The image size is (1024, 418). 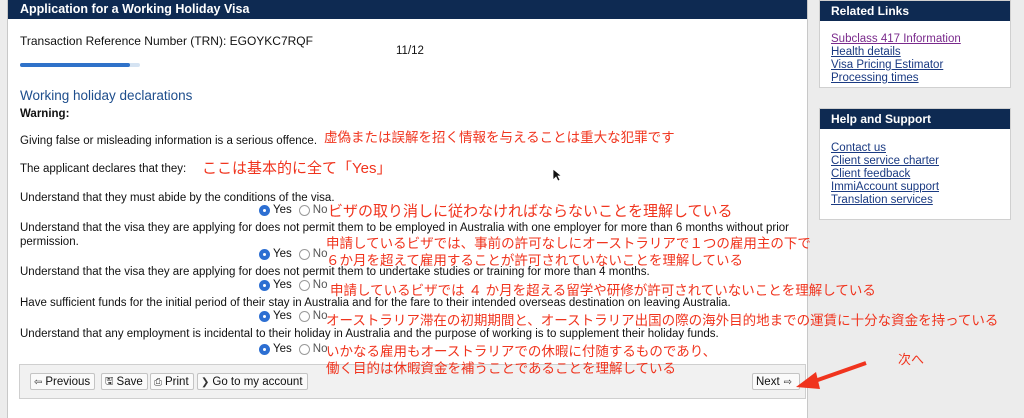 What do you see at coordinates (106, 95) in the screenshot?
I see `section-title: Working holiday declarations` at bounding box center [106, 95].